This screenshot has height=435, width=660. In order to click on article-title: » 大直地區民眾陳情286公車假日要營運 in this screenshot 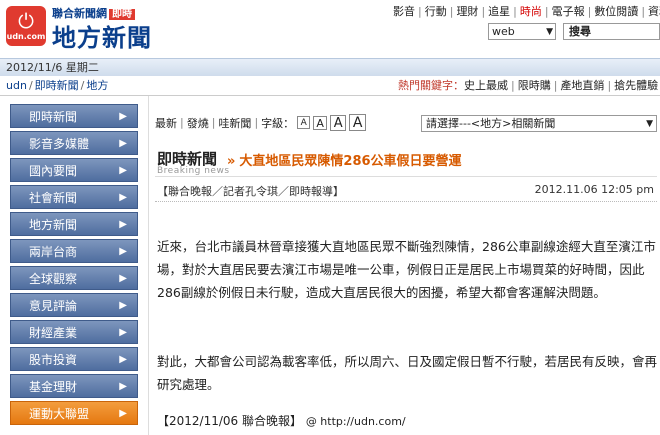, I will do `click(344, 161)`.